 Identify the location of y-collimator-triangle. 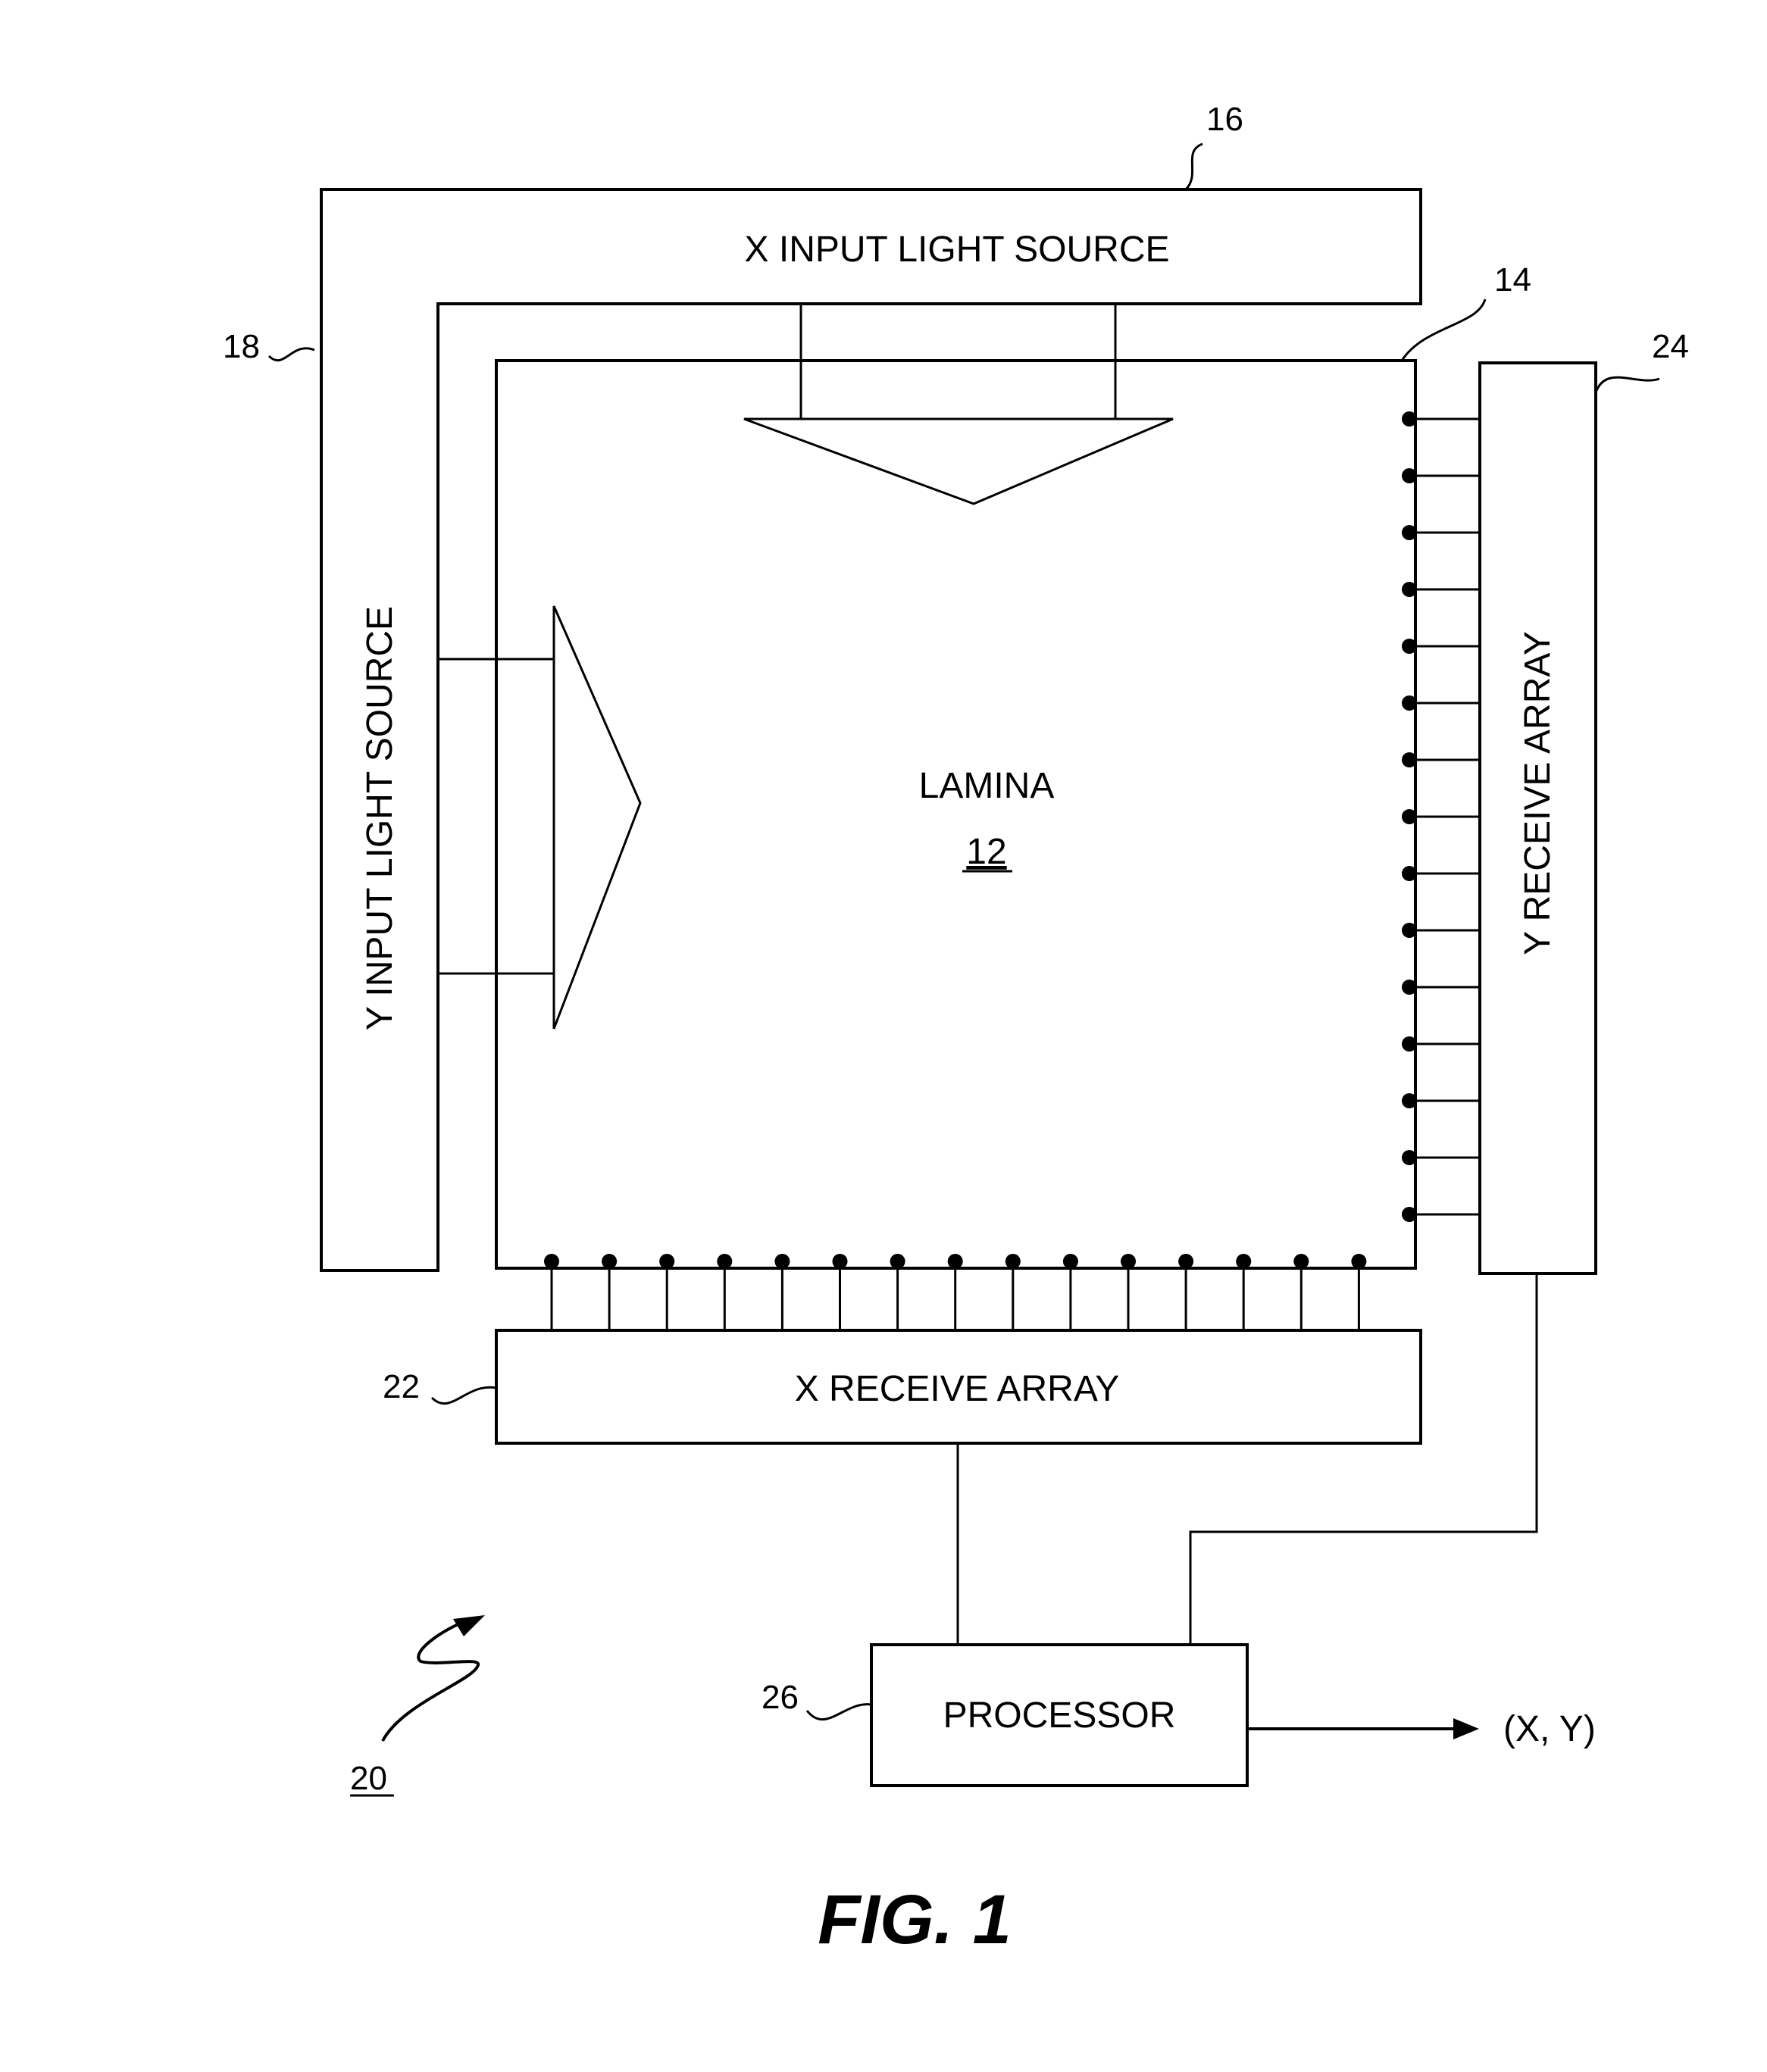
(597, 817).